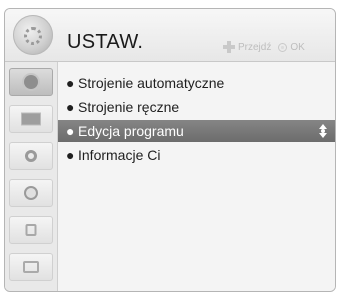 Image resolution: width=340 pixels, height=292 pixels. Describe the element at coordinates (196, 131) in the screenshot. I see `menu-item-program-edit: ● Edycja programu` at that location.